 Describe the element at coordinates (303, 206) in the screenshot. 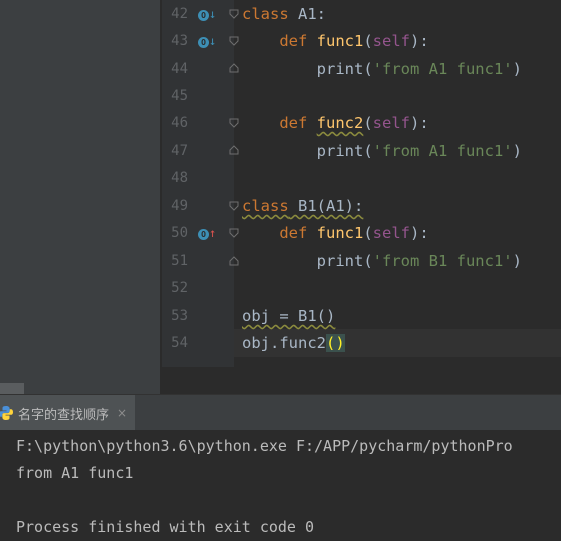

I see `code-line-49: class B1(A1):` at that location.